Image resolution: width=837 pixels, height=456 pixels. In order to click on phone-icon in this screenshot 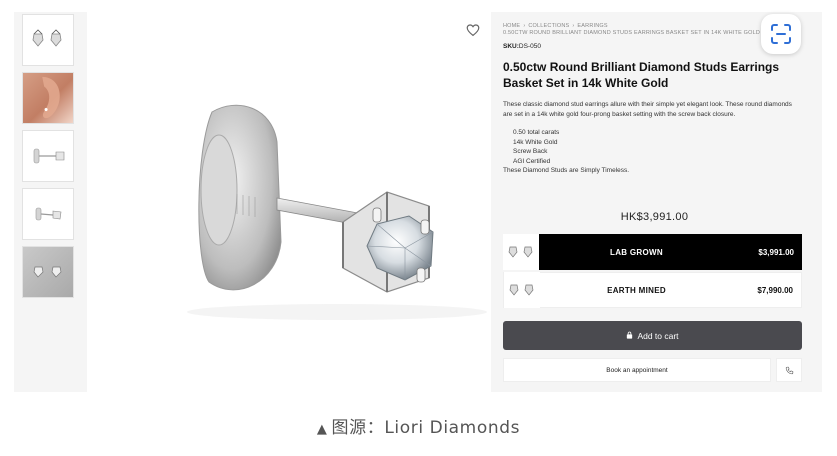, I will do `click(789, 370)`.